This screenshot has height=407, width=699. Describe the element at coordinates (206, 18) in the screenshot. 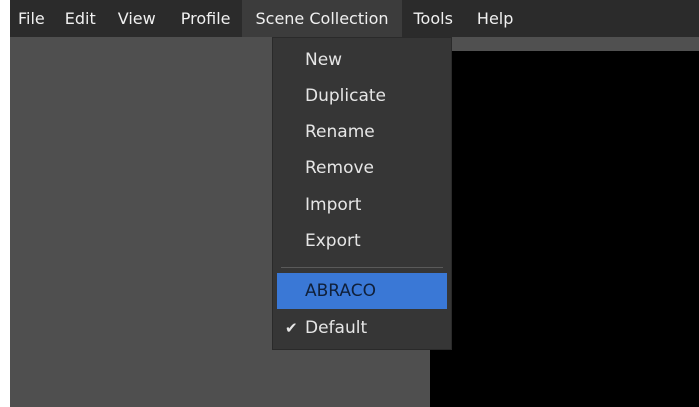

I see `menu-profile: Profile` at that location.